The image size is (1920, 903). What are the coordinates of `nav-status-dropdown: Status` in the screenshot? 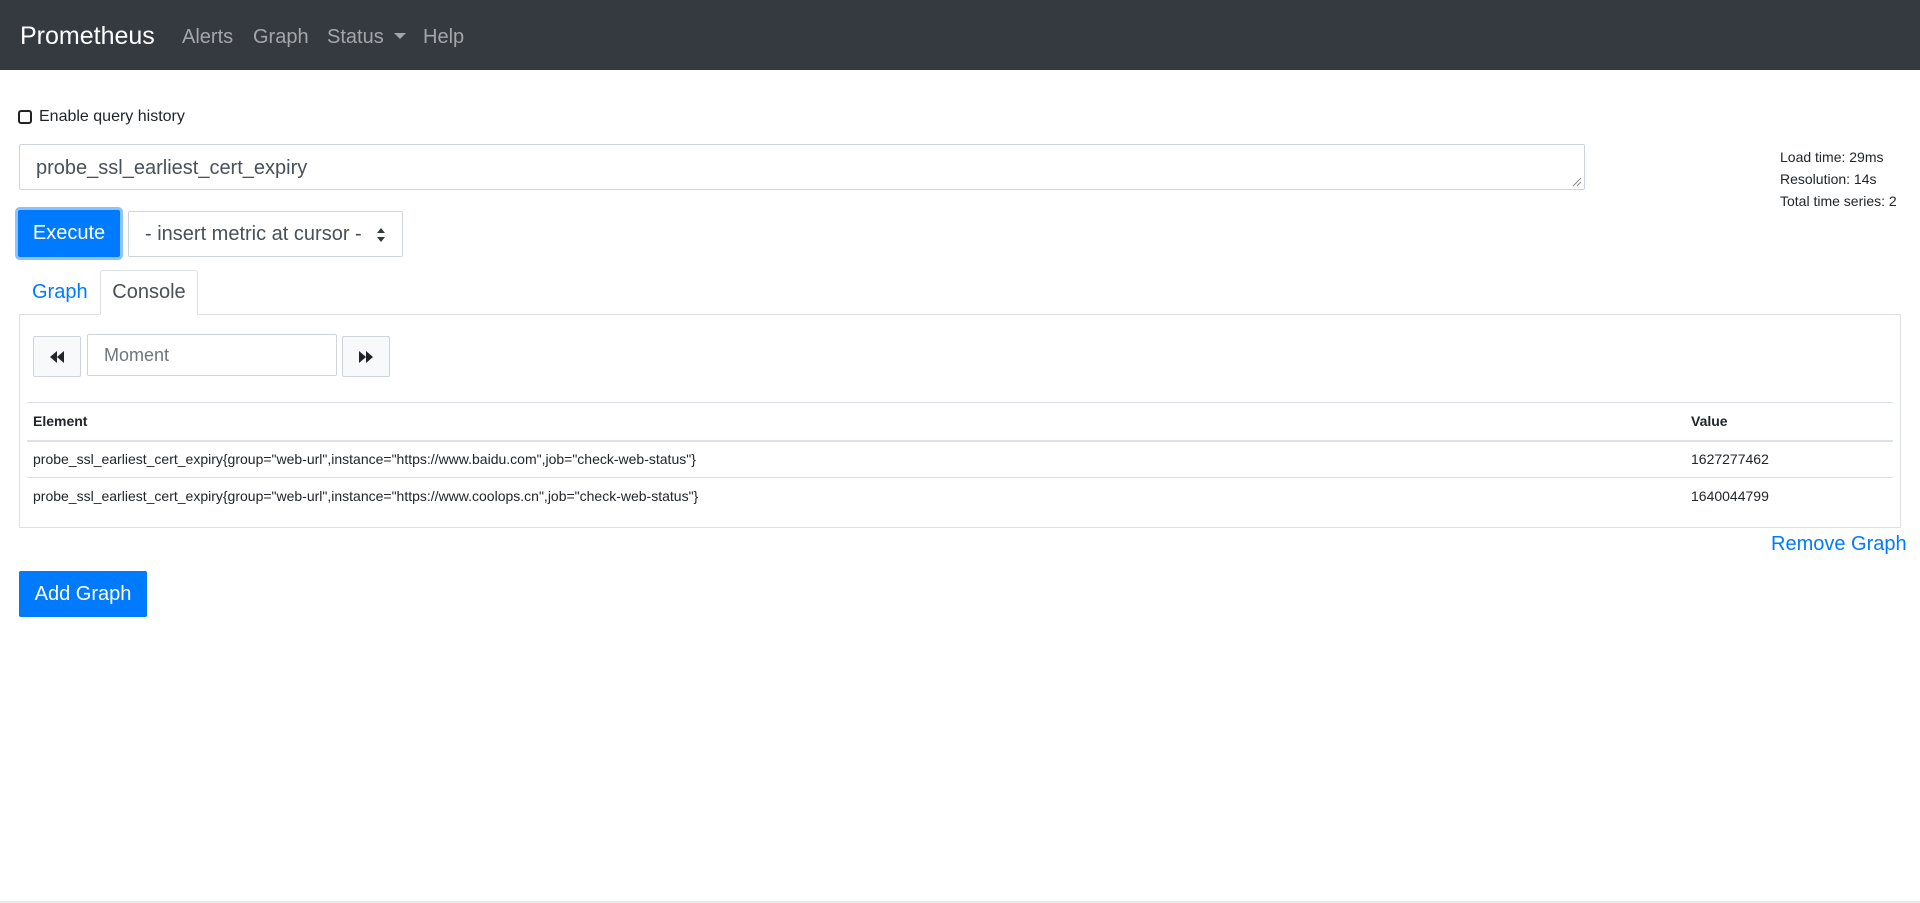 It's located at (366, 37).